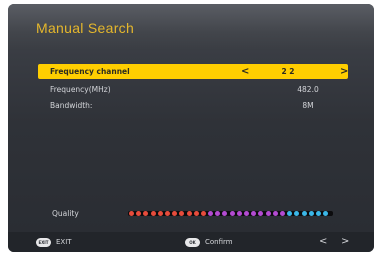  I want to click on footer-bar: EXIT EXIT OK Confirm < >, so click(191, 242).